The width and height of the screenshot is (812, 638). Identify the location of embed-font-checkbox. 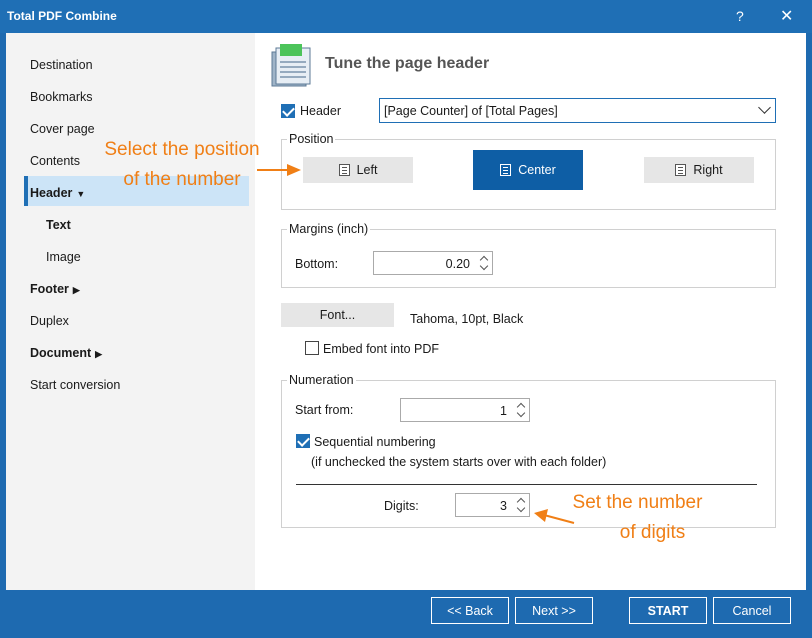
(312, 348).